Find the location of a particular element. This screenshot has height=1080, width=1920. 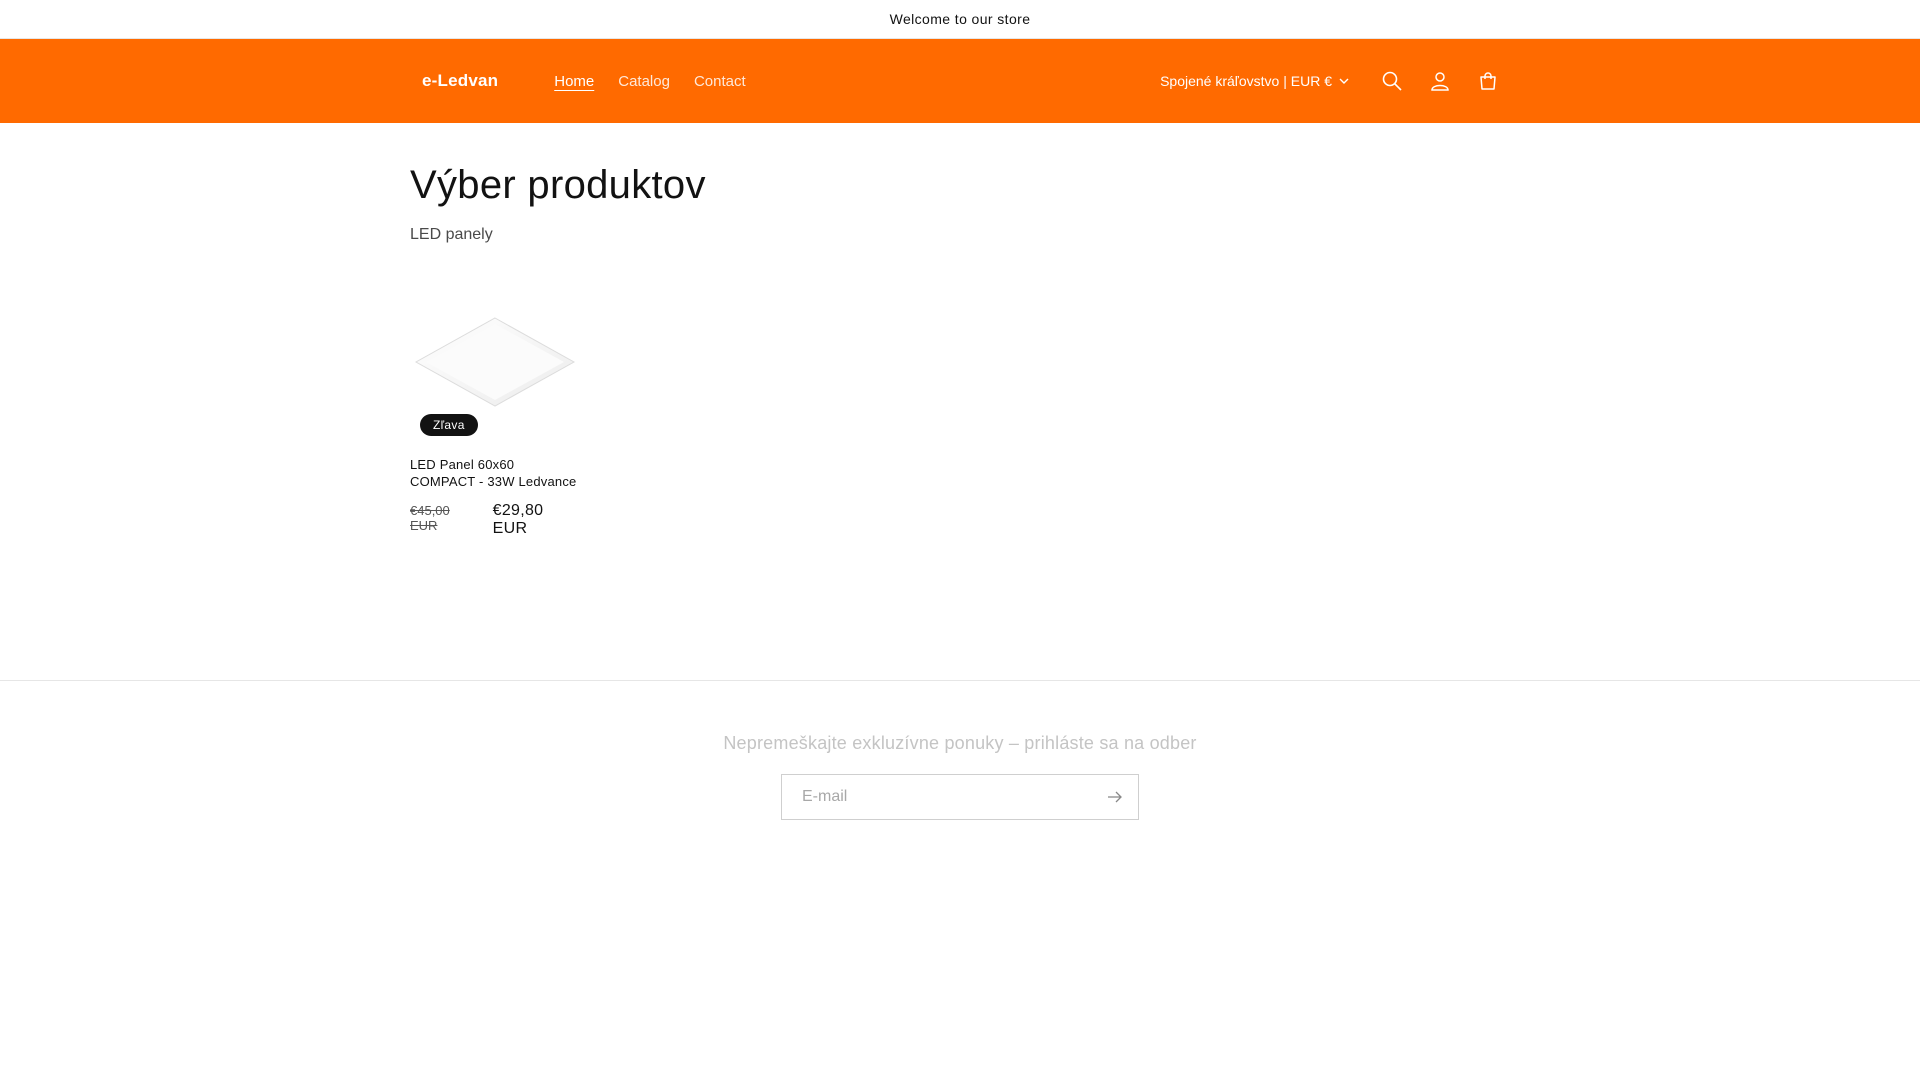

collection-subtitle: LED panely is located at coordinates (451, 234).